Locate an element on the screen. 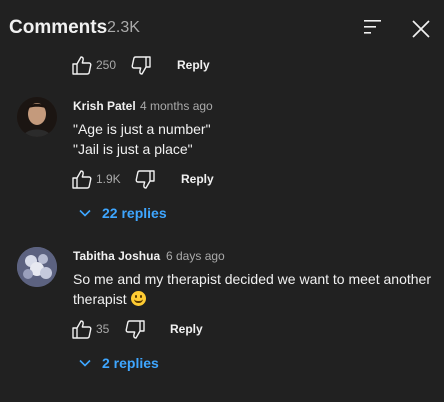 The image size is (444, 402). replies-count-label: 22 replies is located at coordinates (134, 213).